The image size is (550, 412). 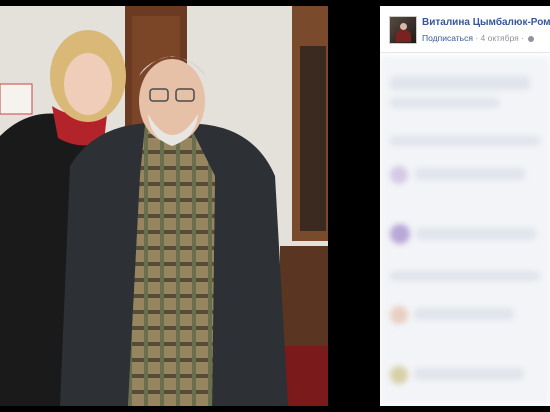 I want to click on author-name: Виталина Цымбалюк-Романовская, so click(x=486, y=22).